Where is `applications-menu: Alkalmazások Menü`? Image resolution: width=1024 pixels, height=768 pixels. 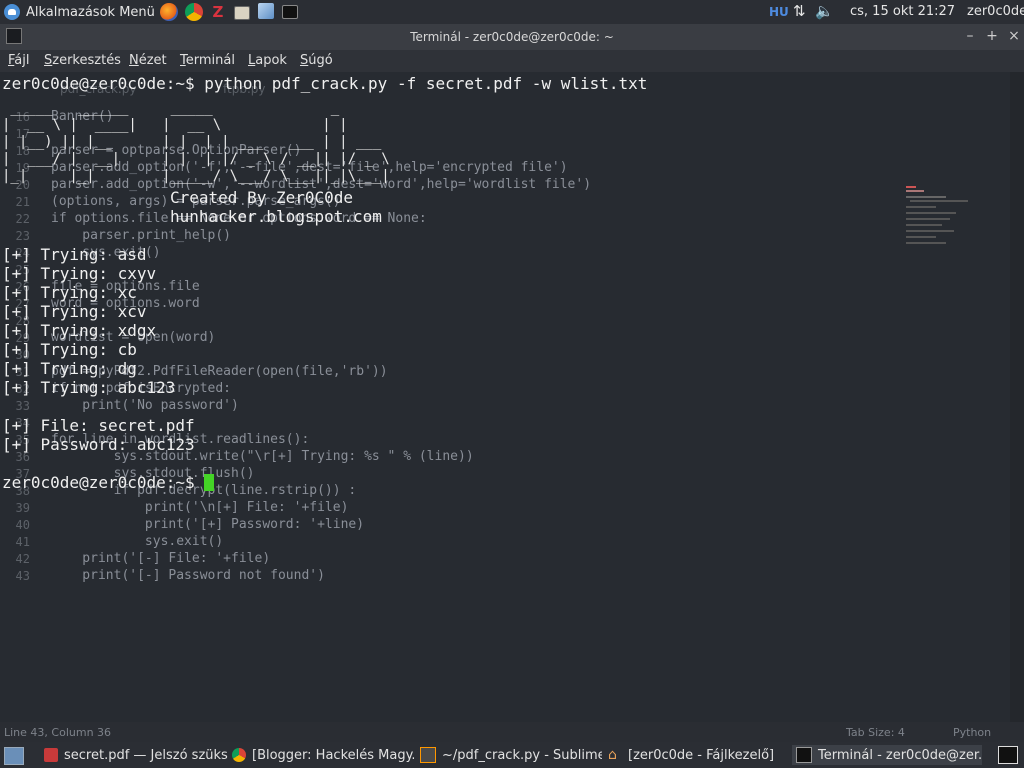
applications-menu: Alkalmazások Menü is located at coordinates (79, 12).